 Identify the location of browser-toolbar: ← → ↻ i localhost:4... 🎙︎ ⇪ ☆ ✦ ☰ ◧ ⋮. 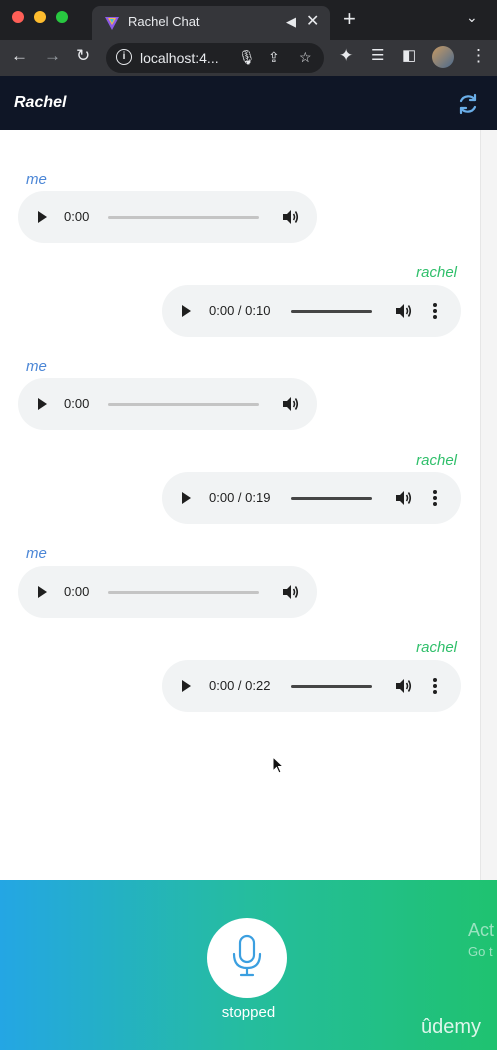
(248, 58).